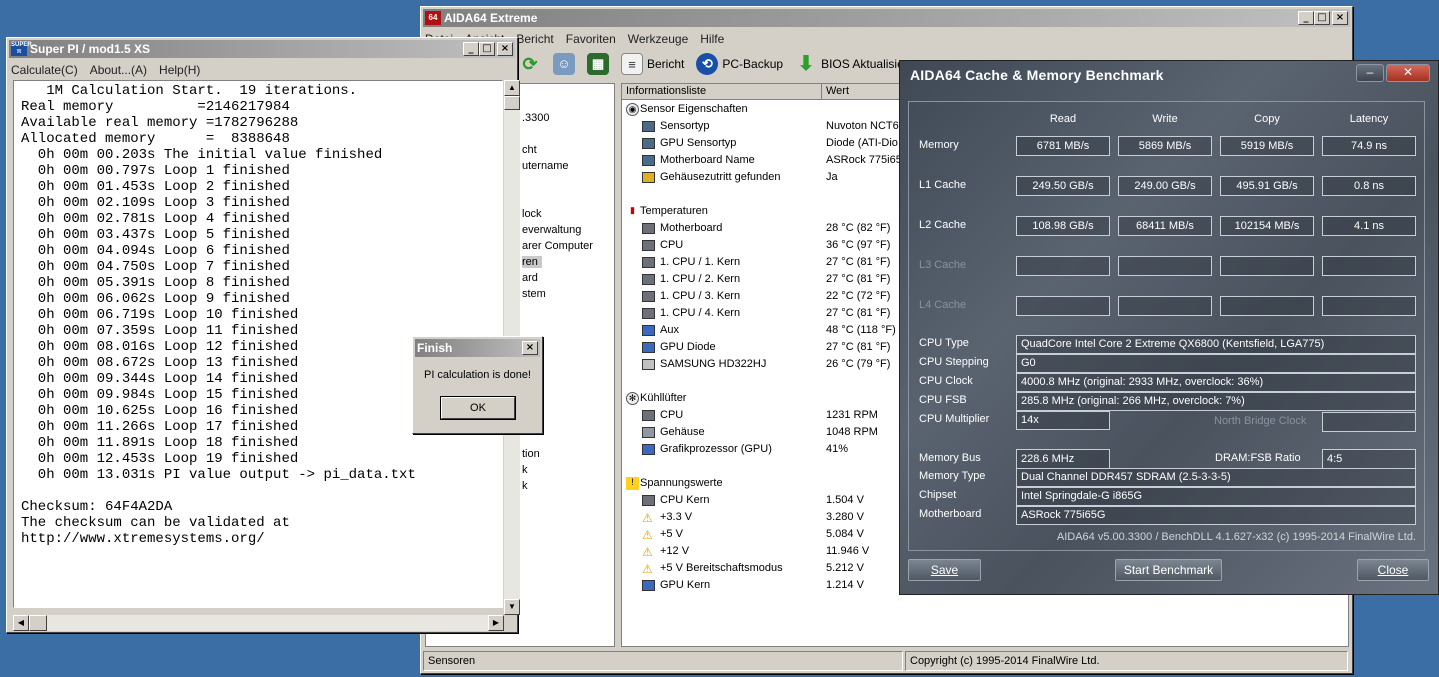 The image size is (1439, 677). Describe the element at coordinates (950, 458) in the screenshot. I see `memory-bus-label: Memory Bus` at that location.